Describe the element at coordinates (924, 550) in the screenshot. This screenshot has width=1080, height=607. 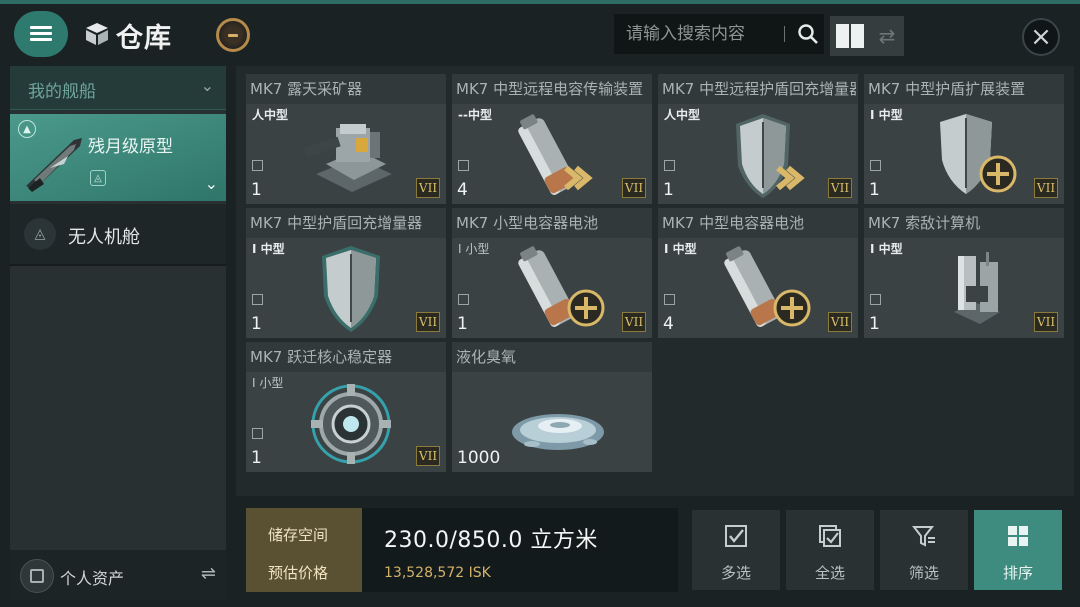
I see `filter-button: 筛选` at that location.